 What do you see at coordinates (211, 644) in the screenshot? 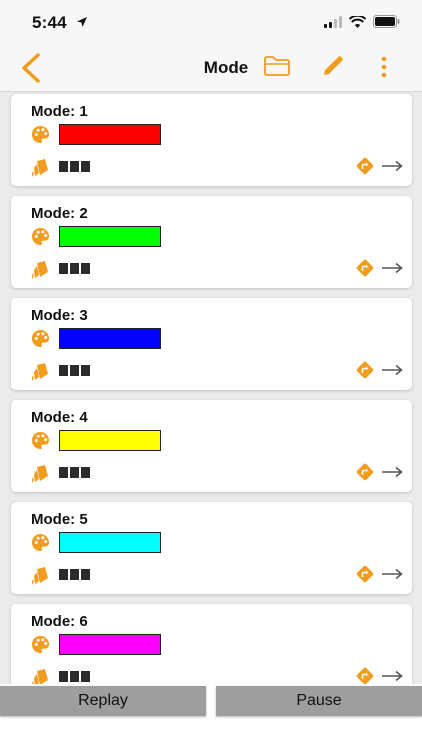
I see `mode-card: Mode: 6` at bounding box center [211, 644].